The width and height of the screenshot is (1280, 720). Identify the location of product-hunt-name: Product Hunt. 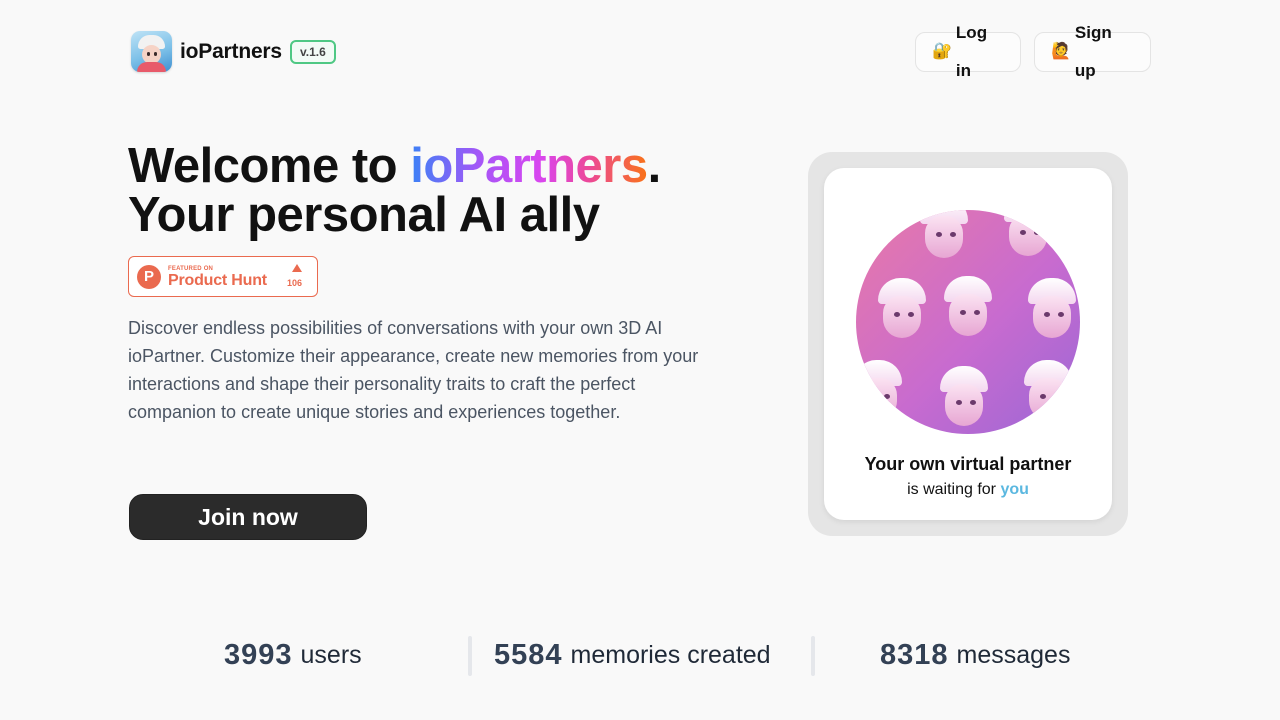
(217, 280).